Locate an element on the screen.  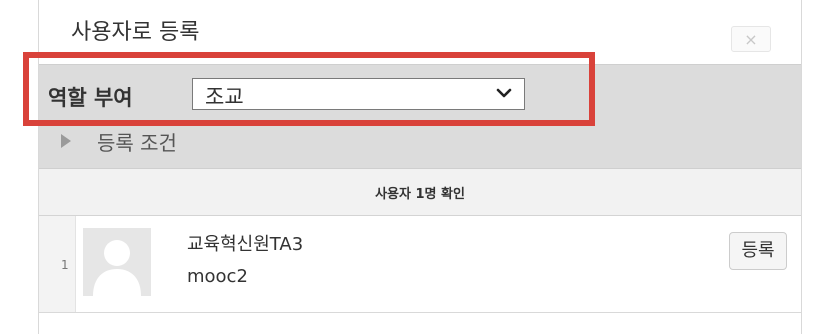
user-count-text: 사용자 1명 확인 is located at coordinates (420, 194).